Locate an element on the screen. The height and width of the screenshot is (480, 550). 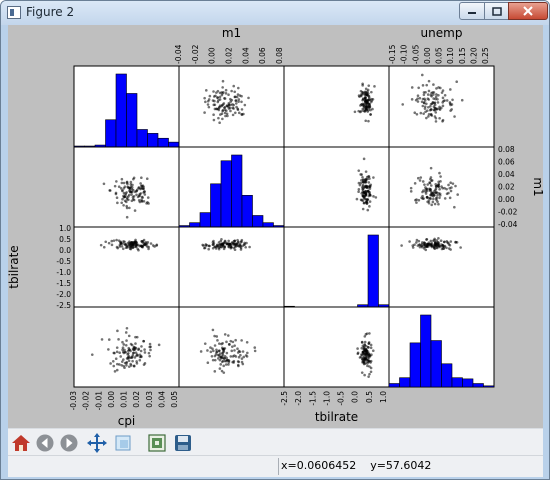
back-button is located at coordinates (45, 443).